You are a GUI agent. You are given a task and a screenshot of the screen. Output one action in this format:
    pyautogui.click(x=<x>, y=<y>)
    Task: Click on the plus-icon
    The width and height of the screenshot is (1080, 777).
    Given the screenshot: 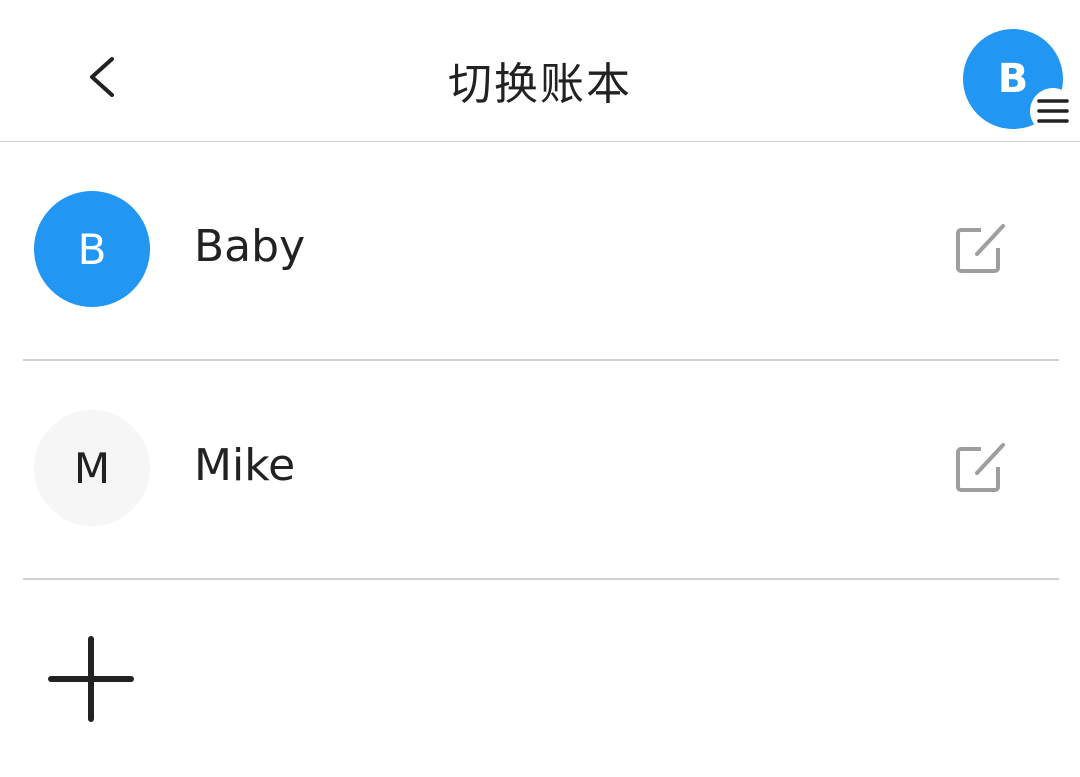 What is the action you would take?
    pyautogui.click(x=91, y=679)
    